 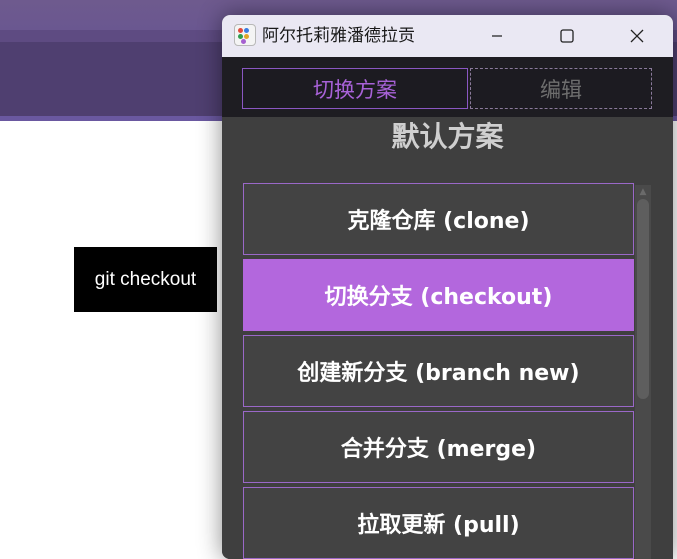 I want to click on command-item-checkout: 切换分支 (checkout), so click(x=438, y=295).